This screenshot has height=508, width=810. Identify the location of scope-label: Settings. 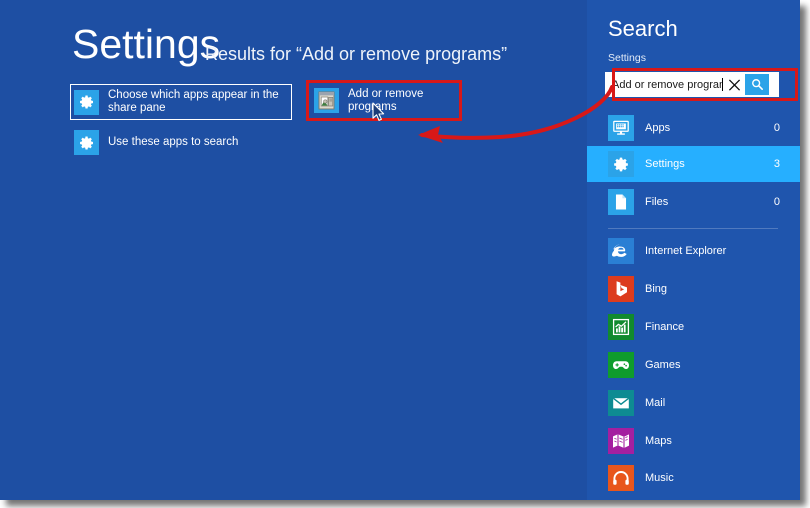
(665, 164).